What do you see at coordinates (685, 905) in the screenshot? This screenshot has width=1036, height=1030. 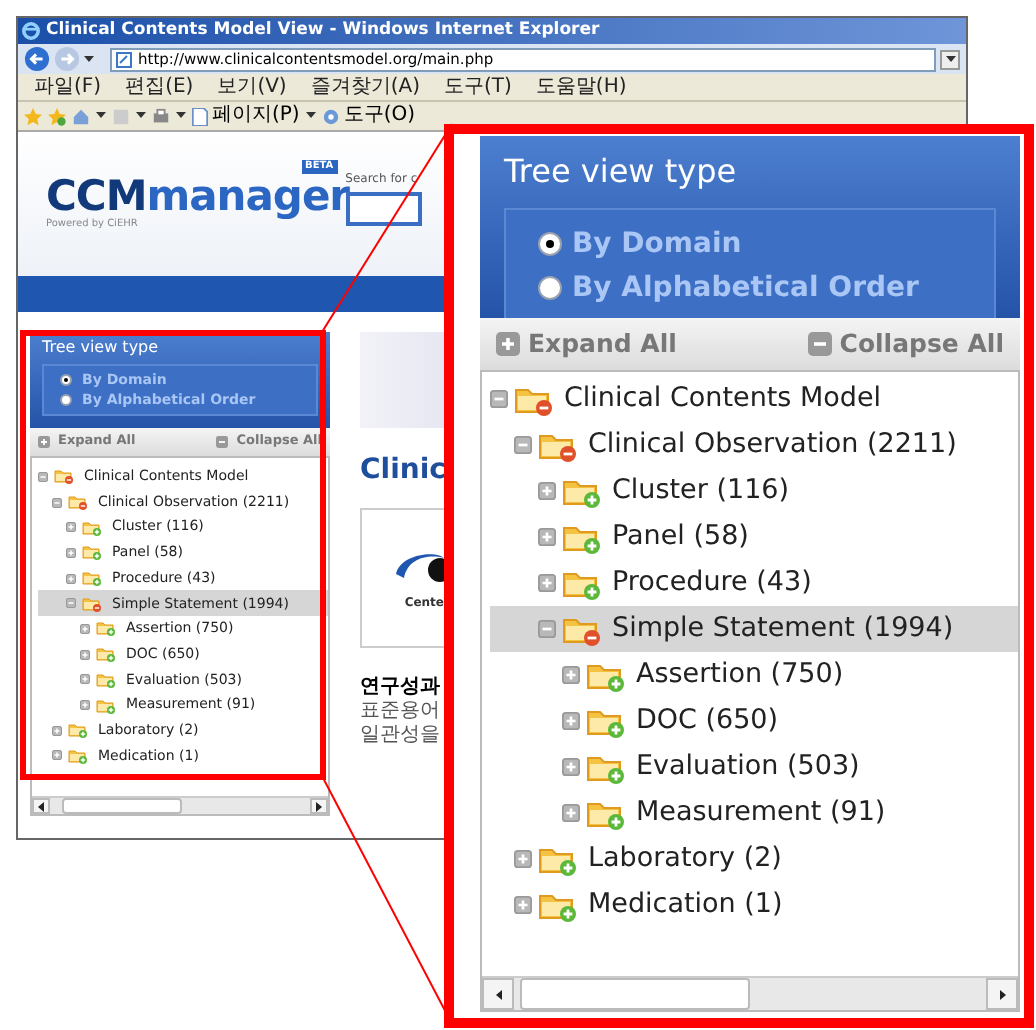 I see `tree-item-label: Medication (1)` at bounding box center [685, 905].